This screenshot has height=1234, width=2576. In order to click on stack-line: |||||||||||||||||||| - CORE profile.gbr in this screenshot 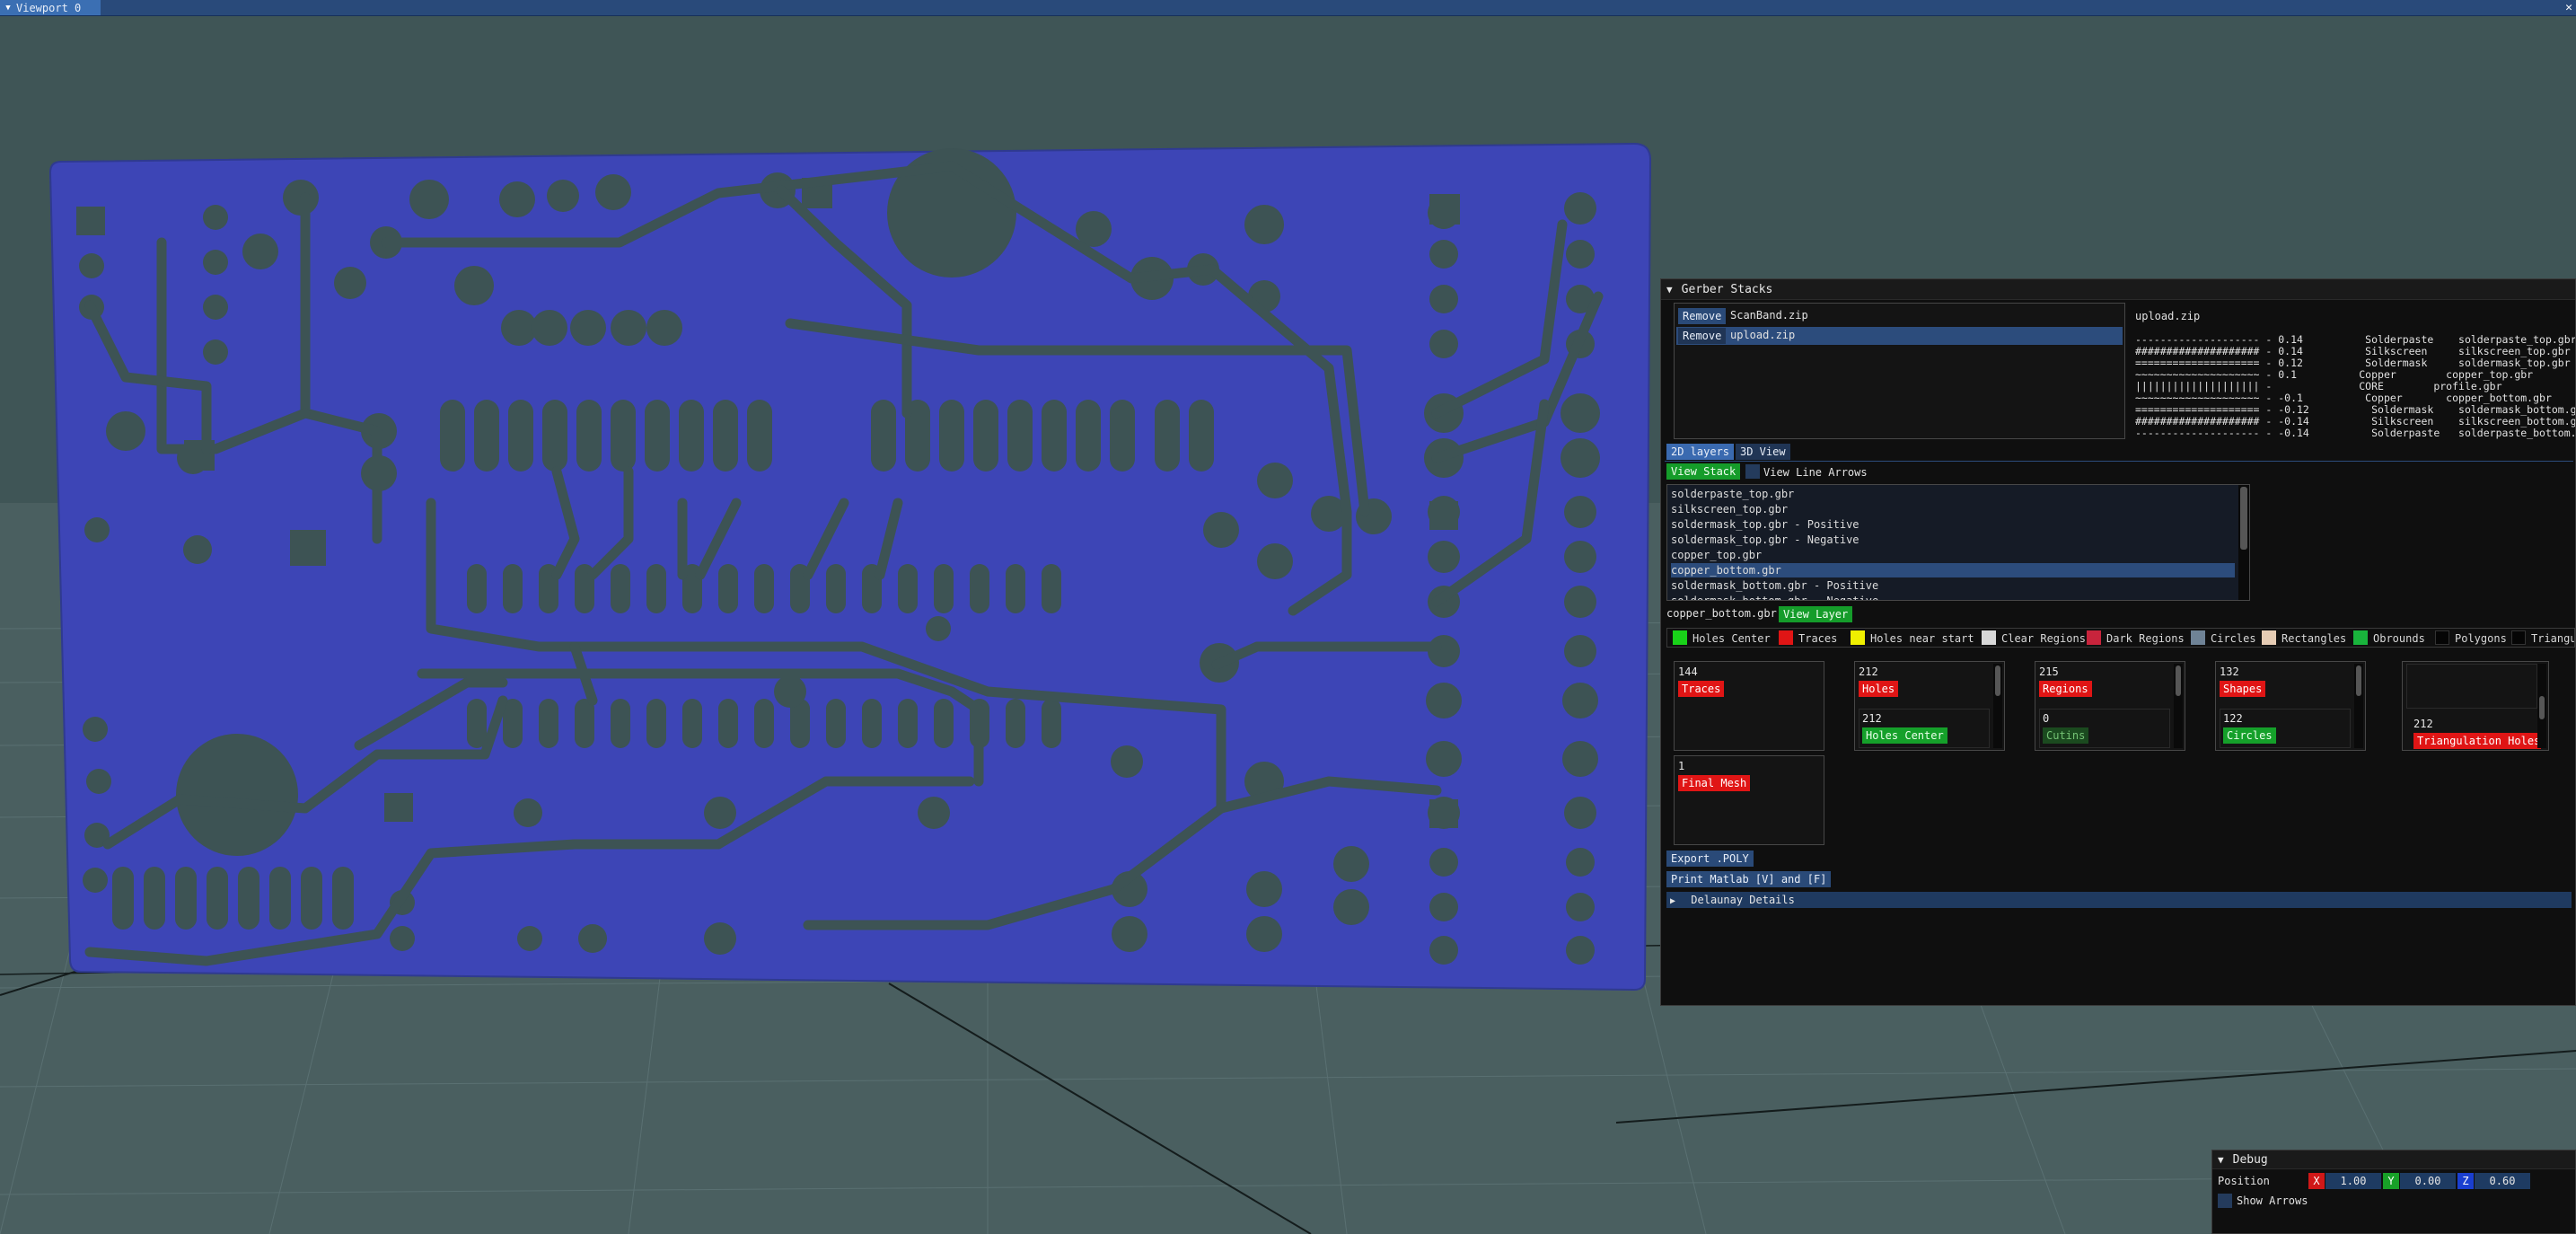, I will do `click(2318, 386)`.